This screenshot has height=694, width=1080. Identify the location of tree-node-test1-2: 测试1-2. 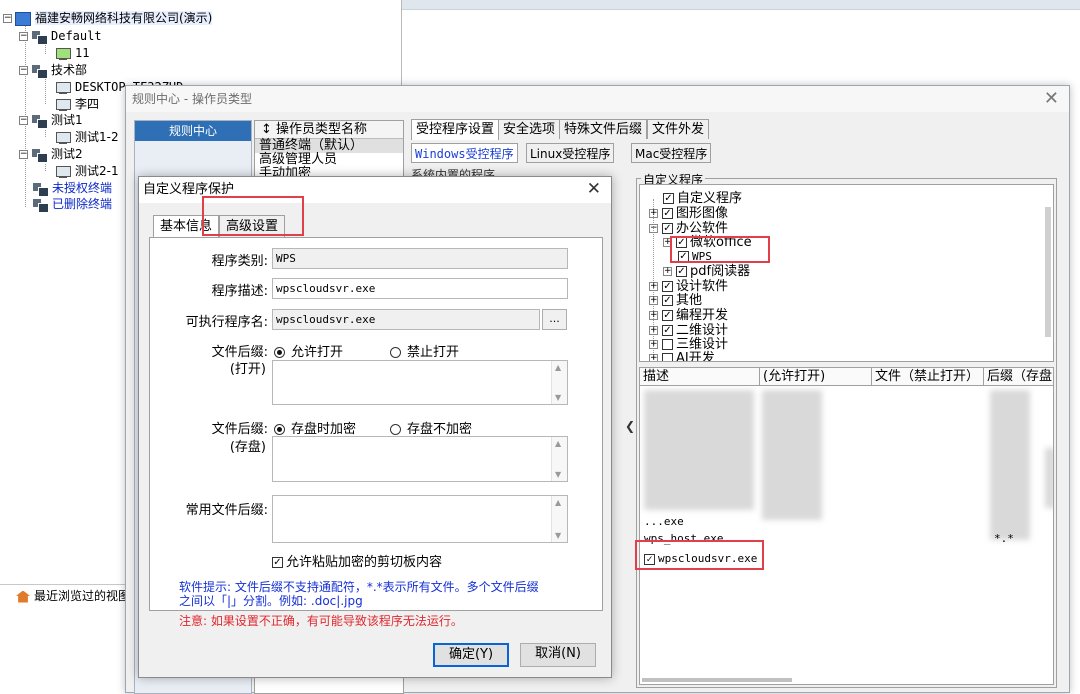
(87, 137).